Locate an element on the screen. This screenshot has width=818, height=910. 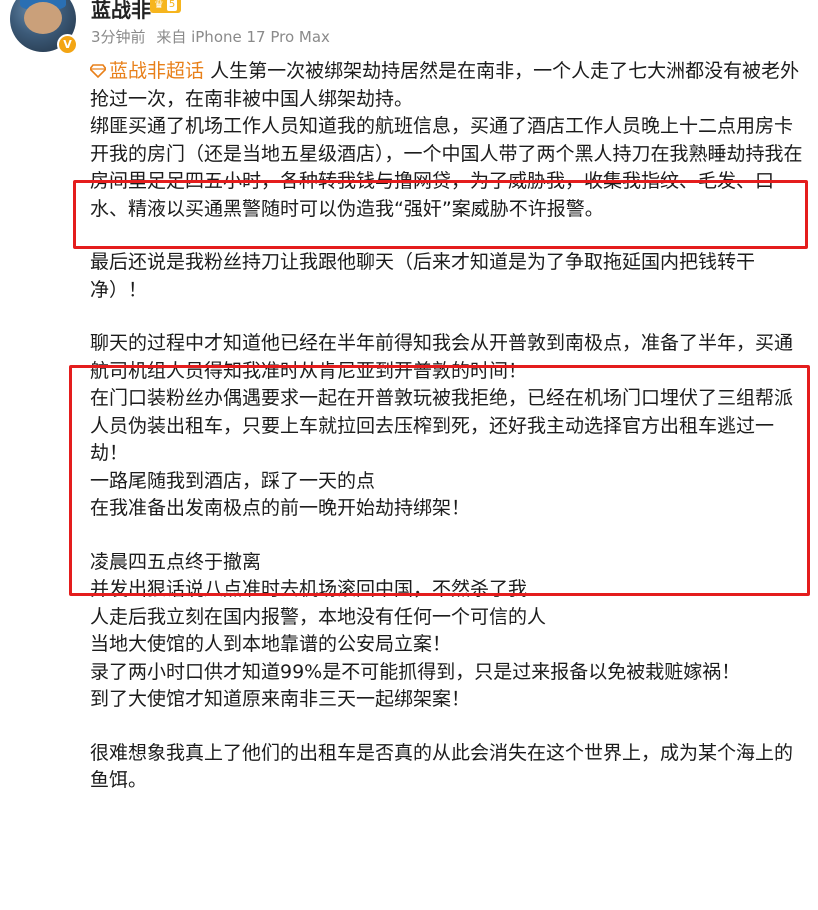
post-line: 人走后我立刻在国内报警，本地没有任何一个可信的人 is located at coordinates (318, 616).